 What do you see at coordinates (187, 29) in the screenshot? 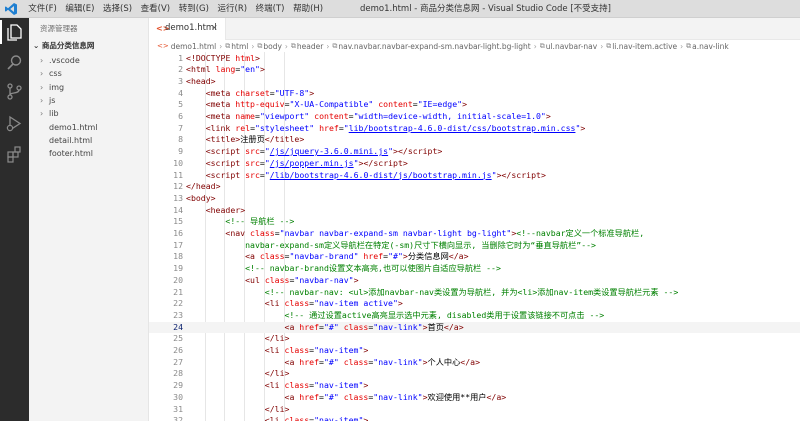
I see `tab-demo1-html: <> demo1.html ×` at bounding box center [187, 29].